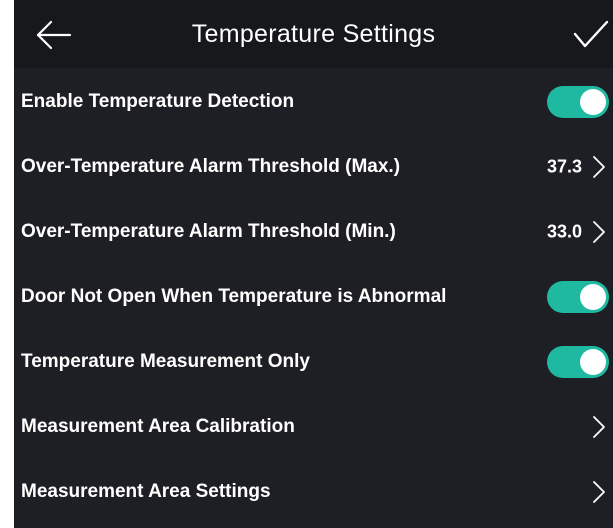 This screenshot has width=613, height=528. I want to click on setting-label: Over-Temperature Alarm Threshold (Min.), so click(208, 231).